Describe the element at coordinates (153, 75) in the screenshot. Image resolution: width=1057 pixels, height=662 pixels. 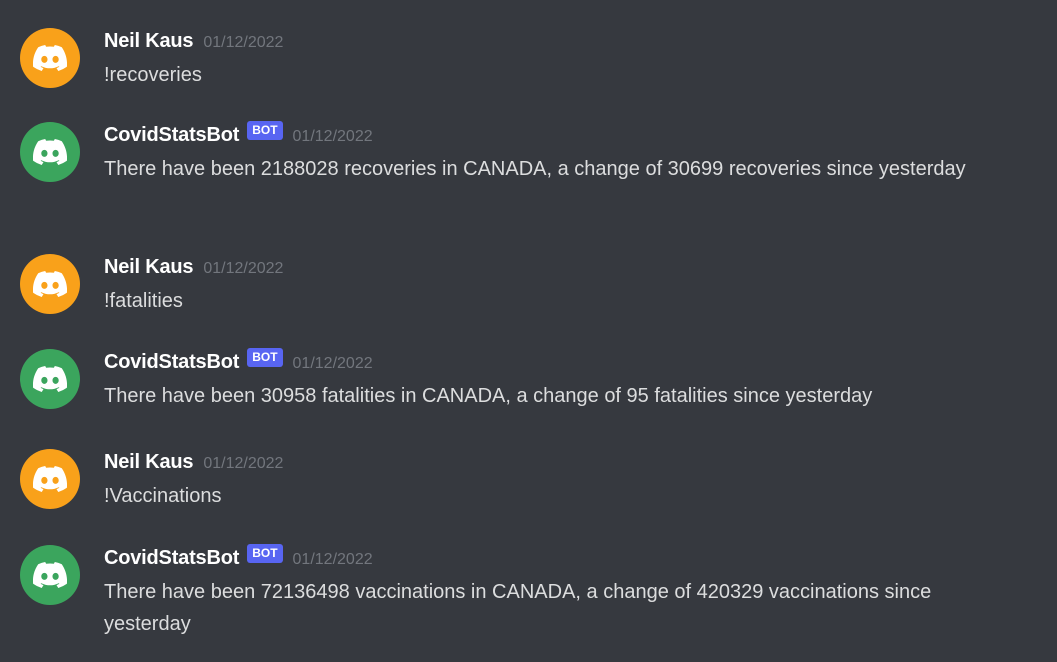
I see `message-content: !recoveries` at that location.